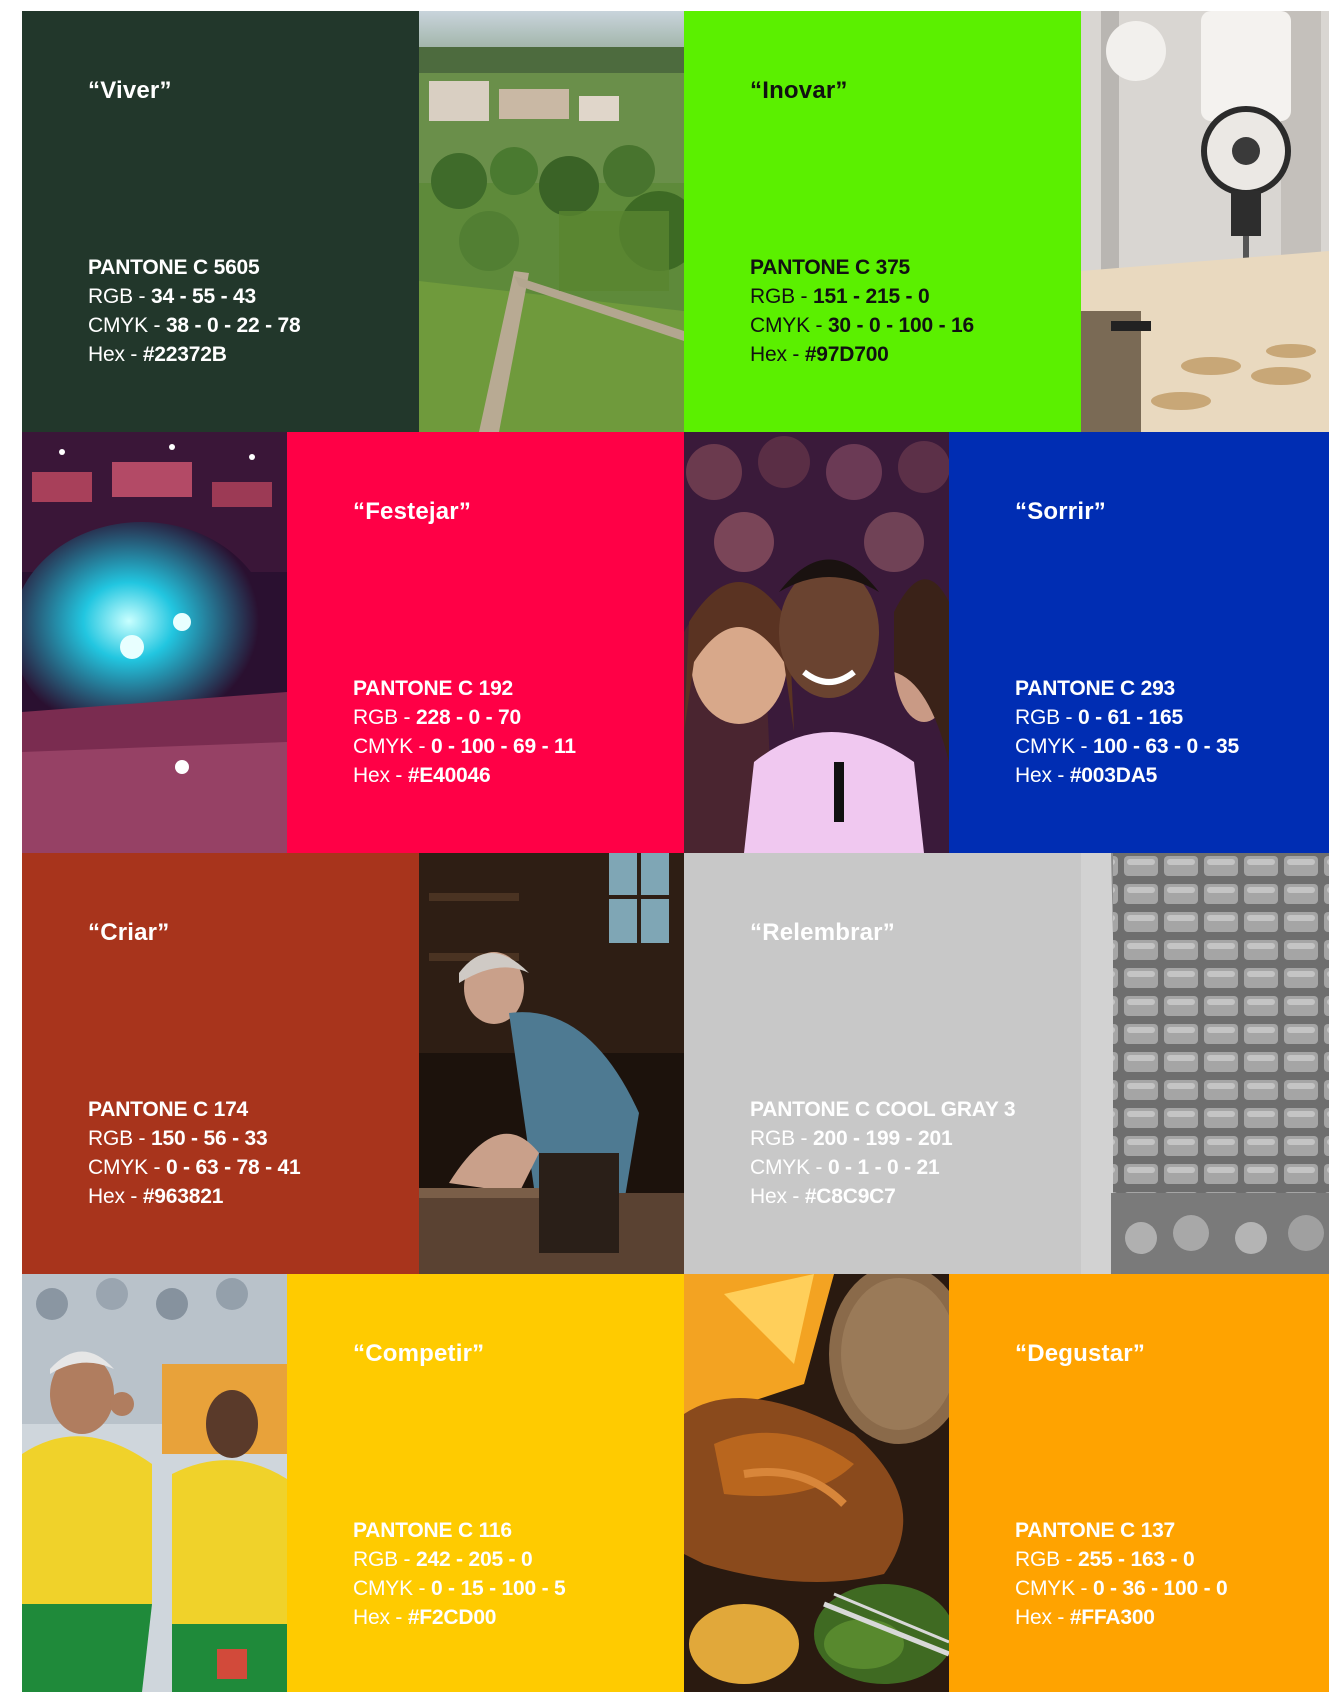 Image resolution: width=1329 pixels, height=1692 pixels. What do you see at coordinates (551, 221) in the screenshot?
I see `aerial-landscape-photo` at bounding box center [551, 221].